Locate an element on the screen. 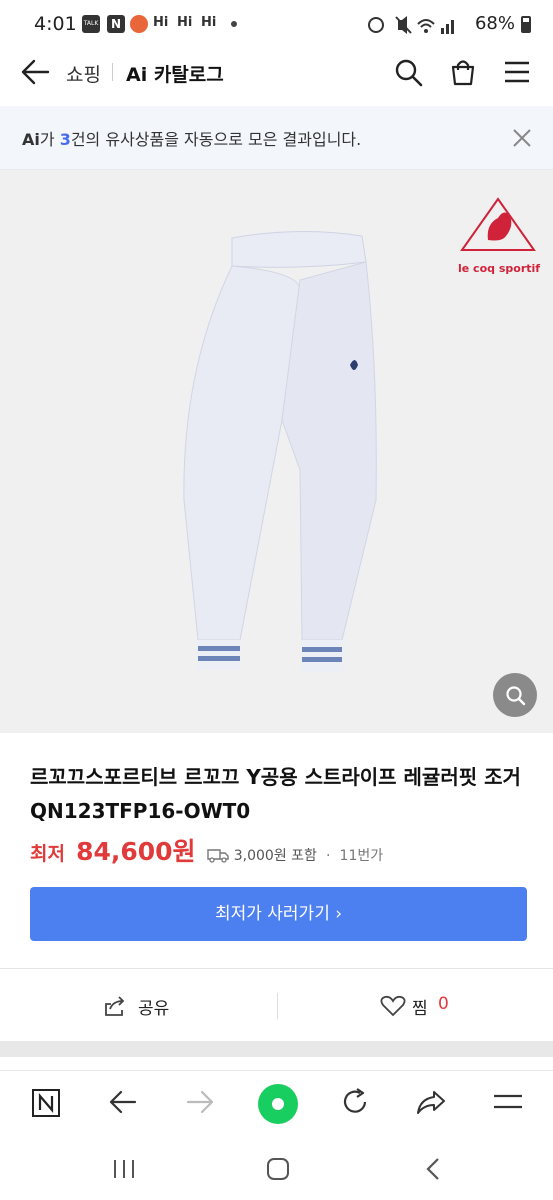 Image resolution: width=553 pixels, height=1200 pixels. share-icon is located at coordinates (115, 1006).